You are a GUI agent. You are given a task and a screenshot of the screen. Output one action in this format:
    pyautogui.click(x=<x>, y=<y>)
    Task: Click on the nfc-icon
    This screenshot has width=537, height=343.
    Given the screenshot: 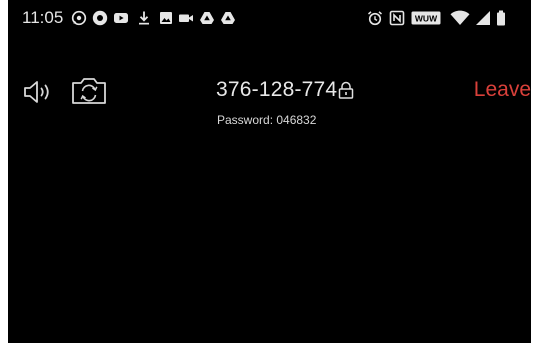 What is the action you would take?
    pyautogui.click(x=397, y=18)
    